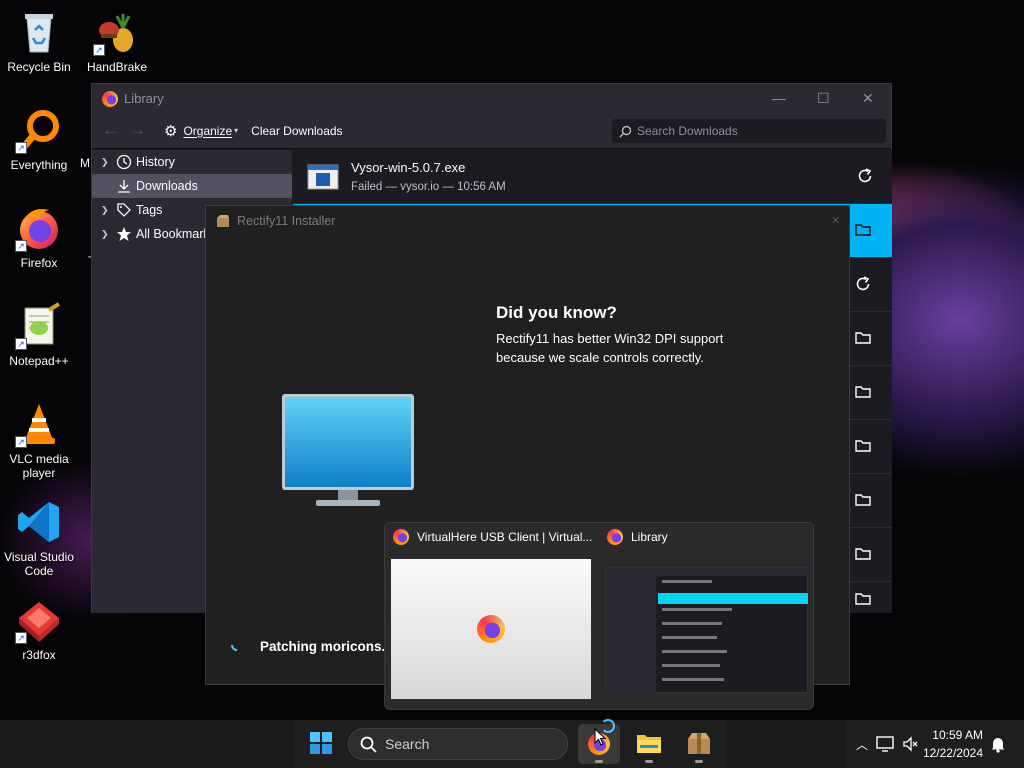  What do you see at coordinates (117, 32) in the screenshot?
I see `handbrake-icon: ↗` at bounding box center [117, 32].